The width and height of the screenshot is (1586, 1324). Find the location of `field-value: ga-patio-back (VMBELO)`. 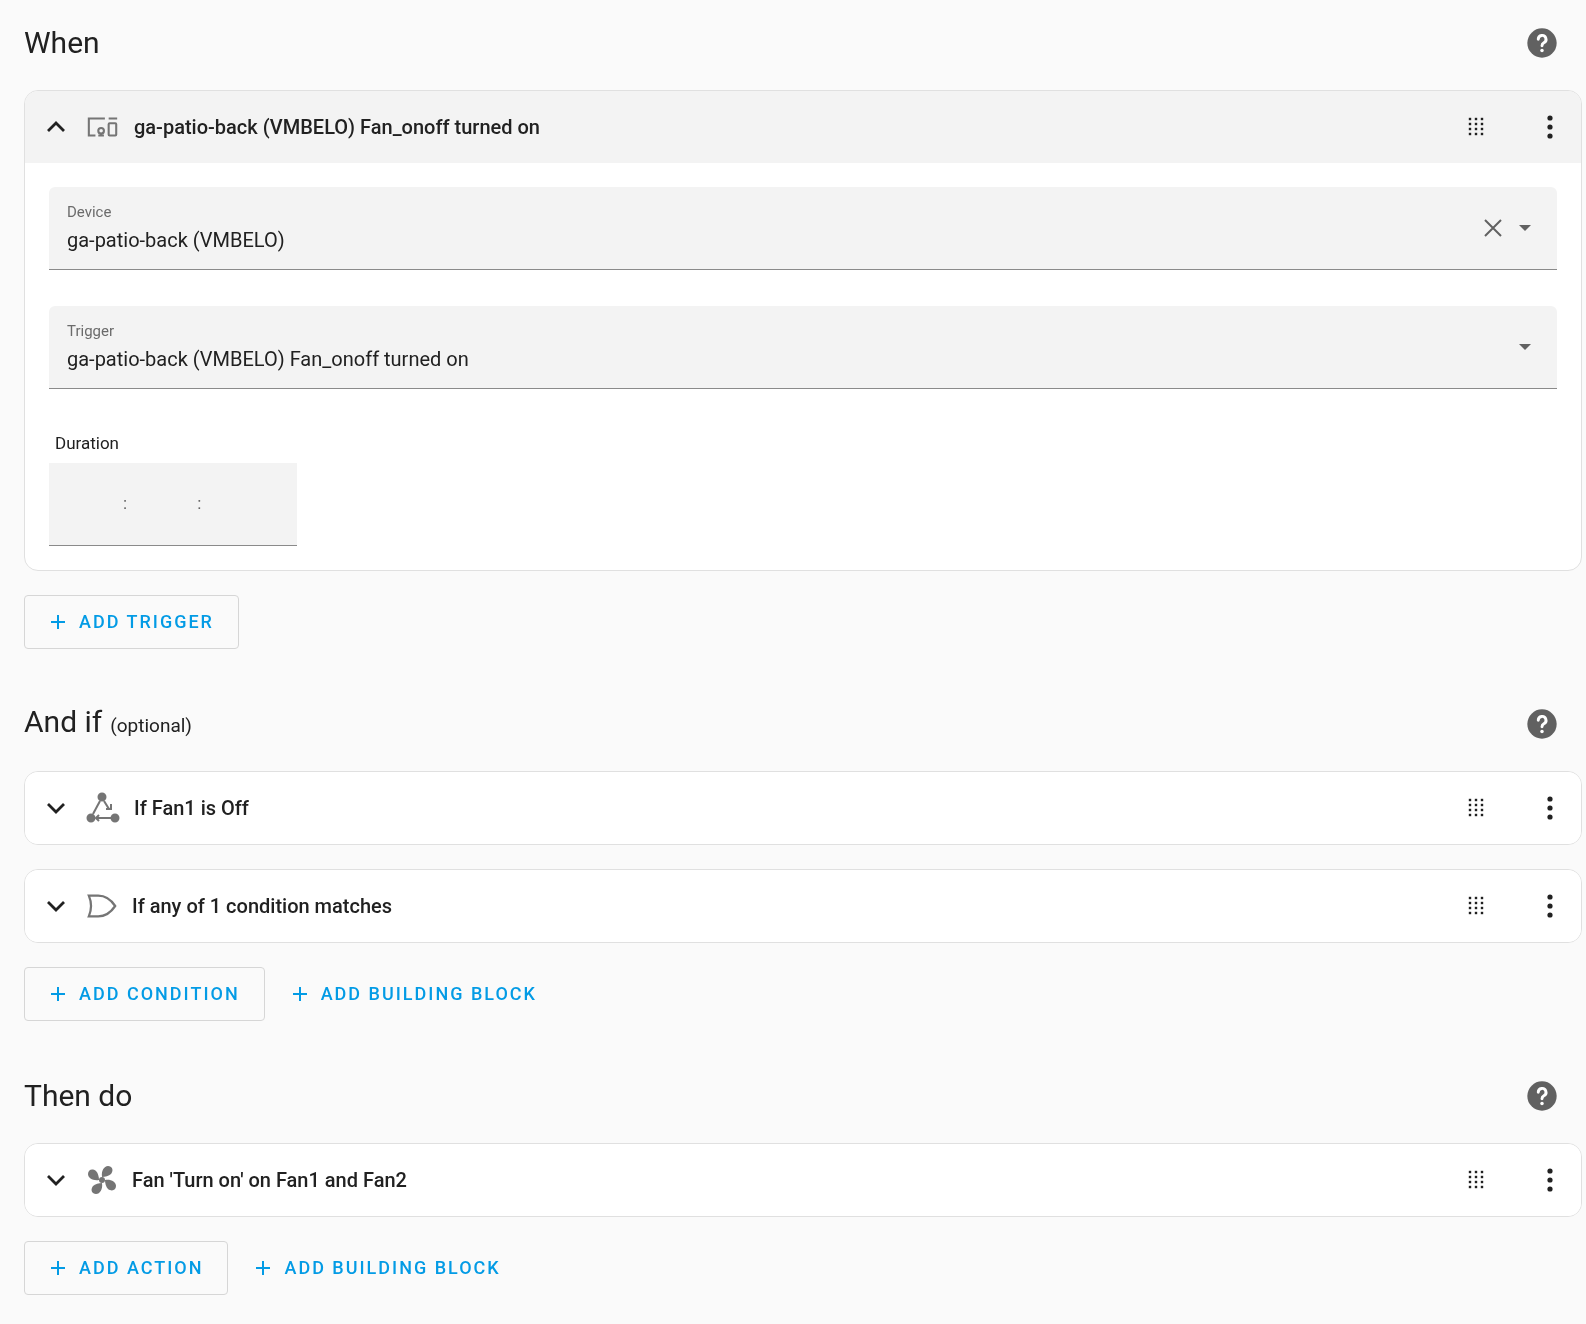

field-value: ga-patio-back (VMBELO) is located at coordinates (176, 241).